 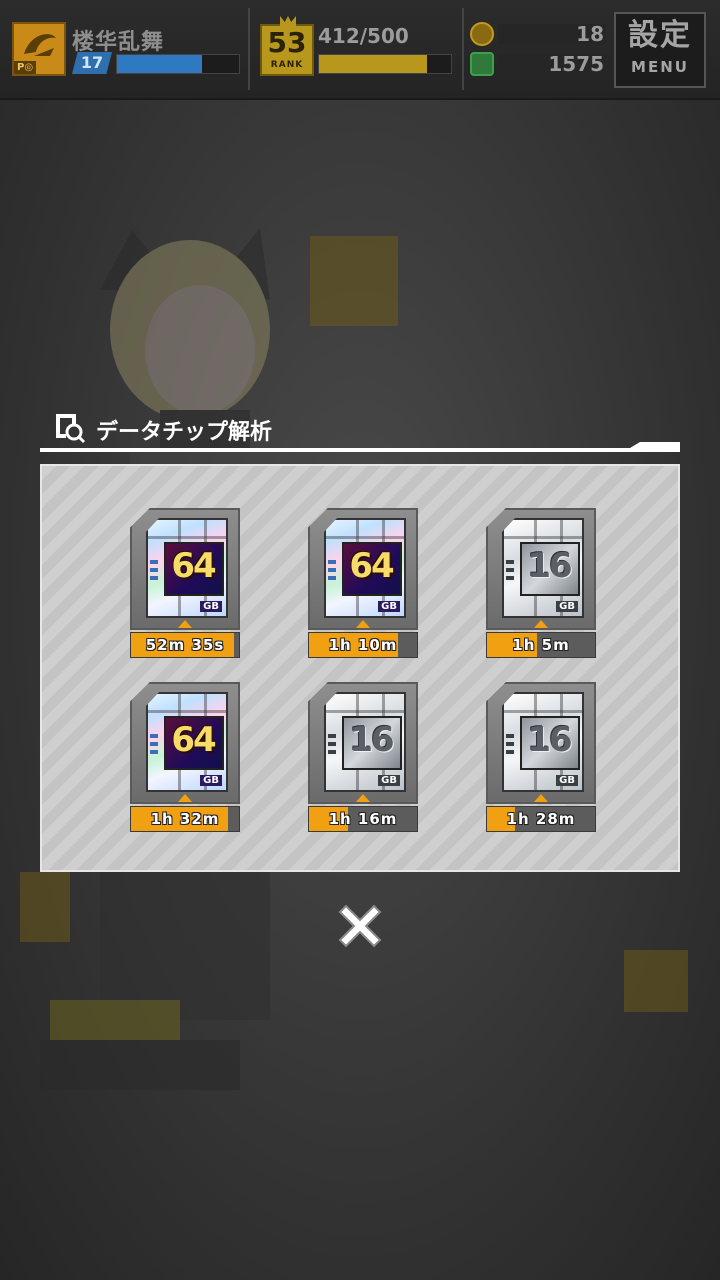 I want to click on chip-timer: 1h 5m, so click(x=541, y=645).